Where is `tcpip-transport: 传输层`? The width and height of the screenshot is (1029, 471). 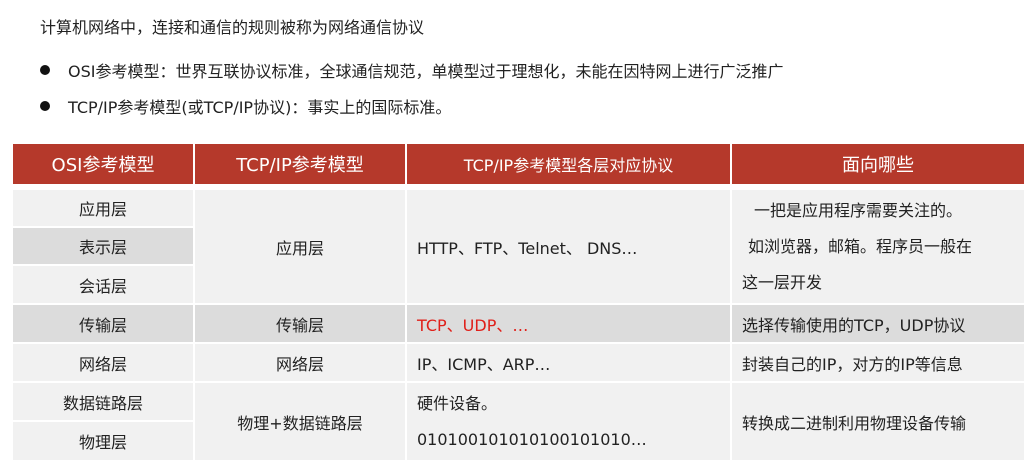
tcpip-transport: 传输层 is located at coordinates (301, 324).